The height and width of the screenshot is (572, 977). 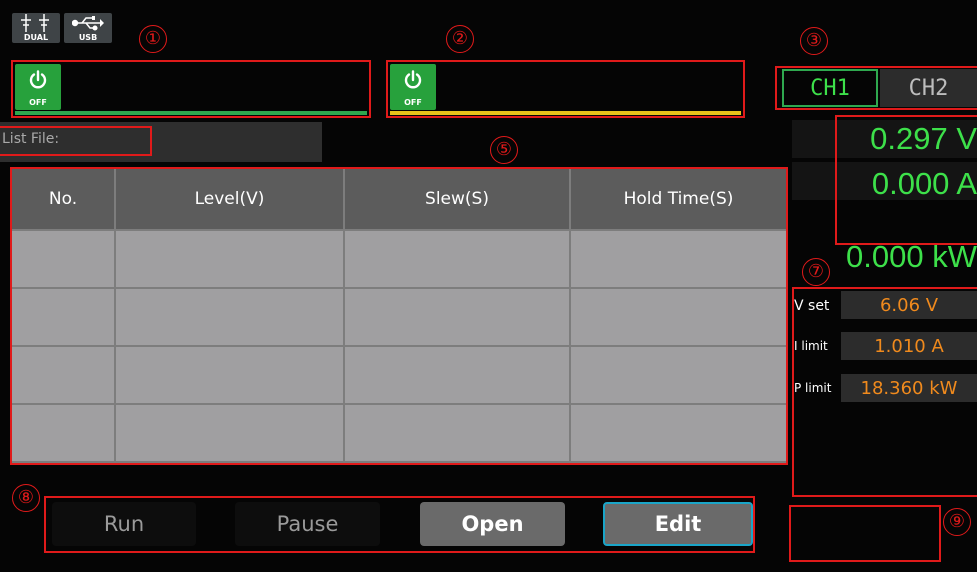 I want to click on ch2-power-state: OFF, so click(x=413, y=102).